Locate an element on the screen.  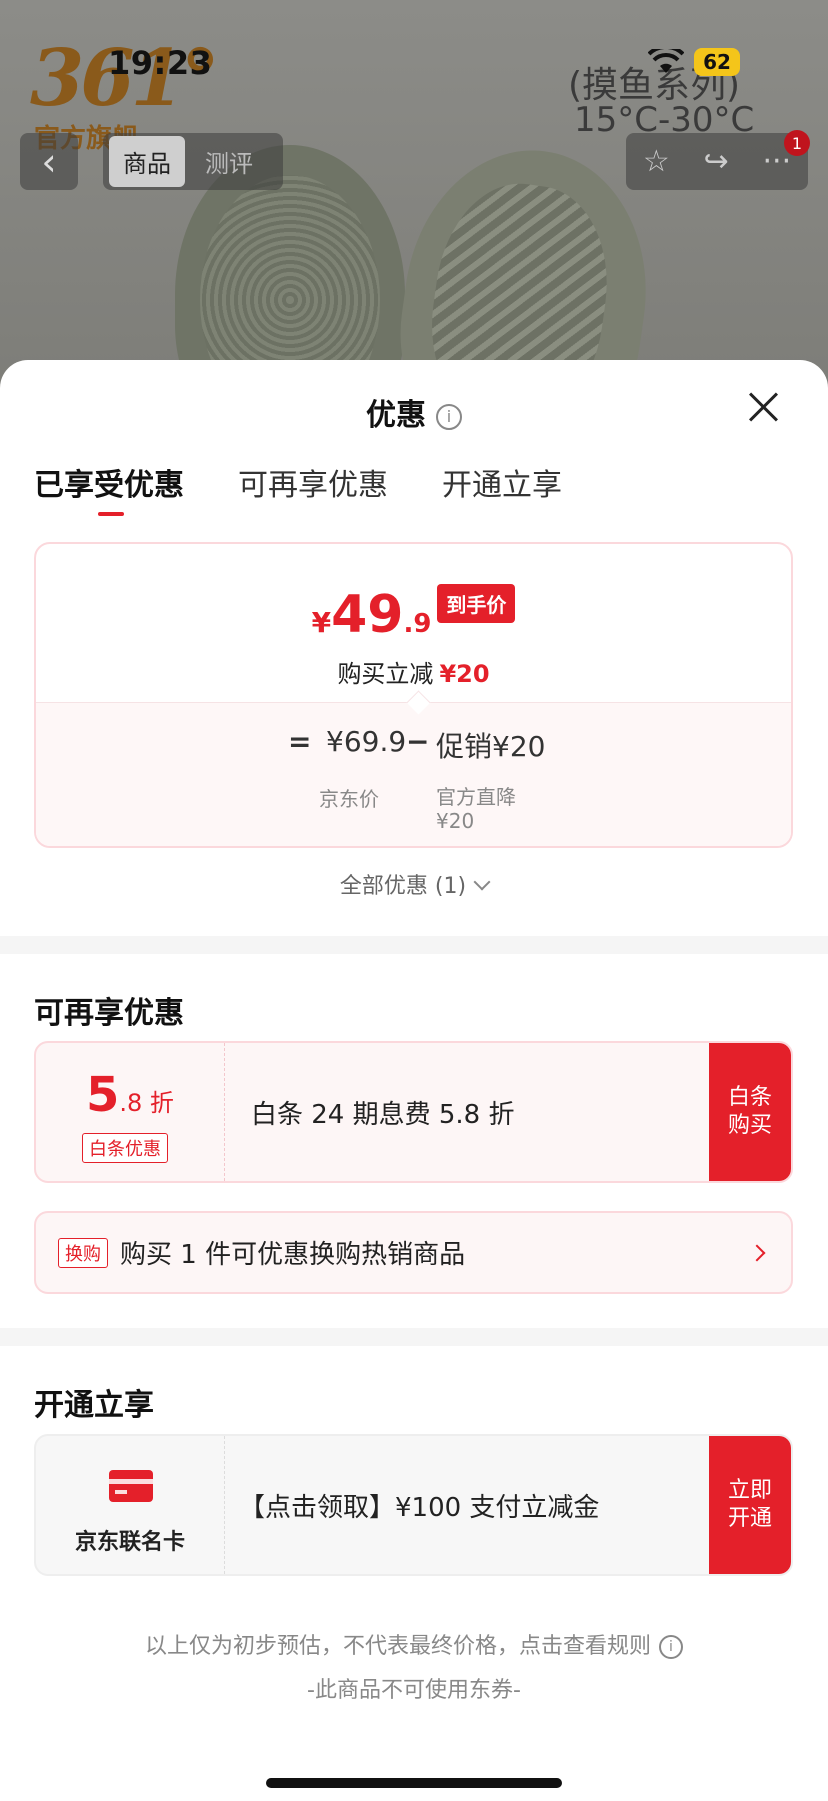
all-promo-label: 全部优惠 (1) is located at coordinates (403, 886).